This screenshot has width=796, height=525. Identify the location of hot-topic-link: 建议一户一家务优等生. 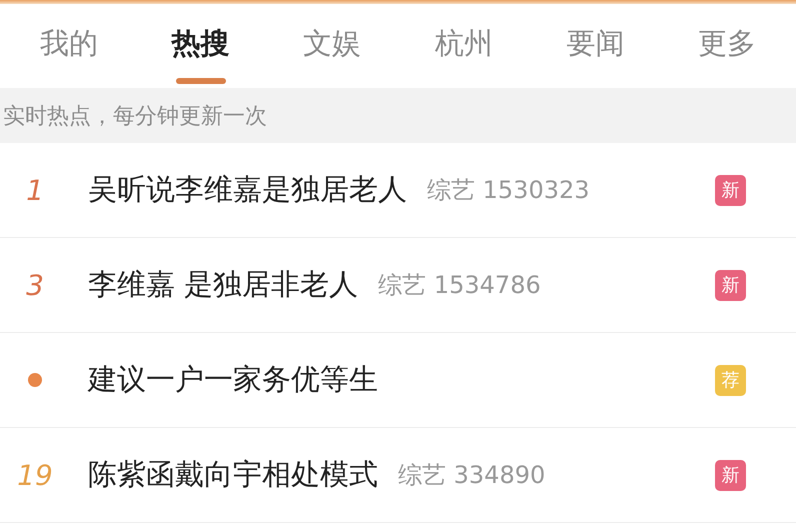
(233, 380).